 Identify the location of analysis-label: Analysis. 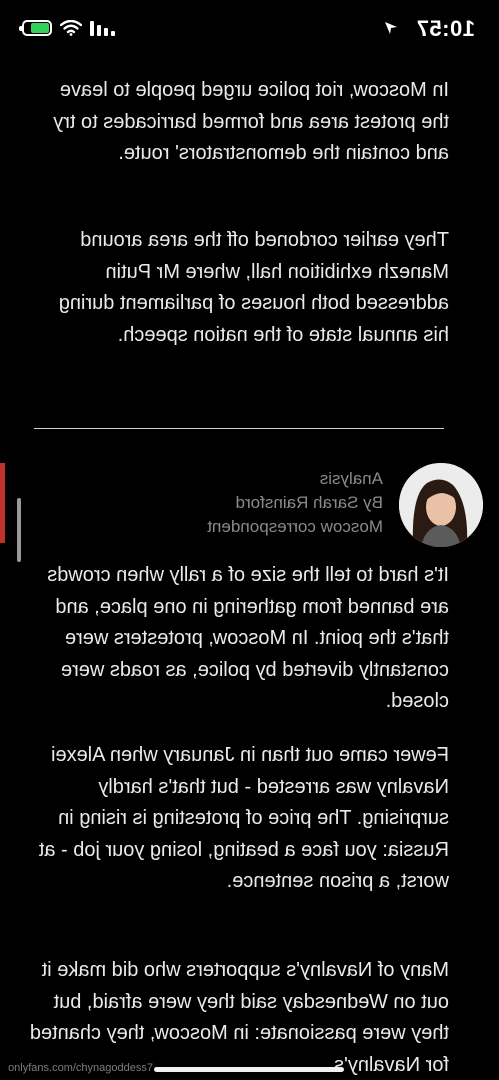
(351, 478).